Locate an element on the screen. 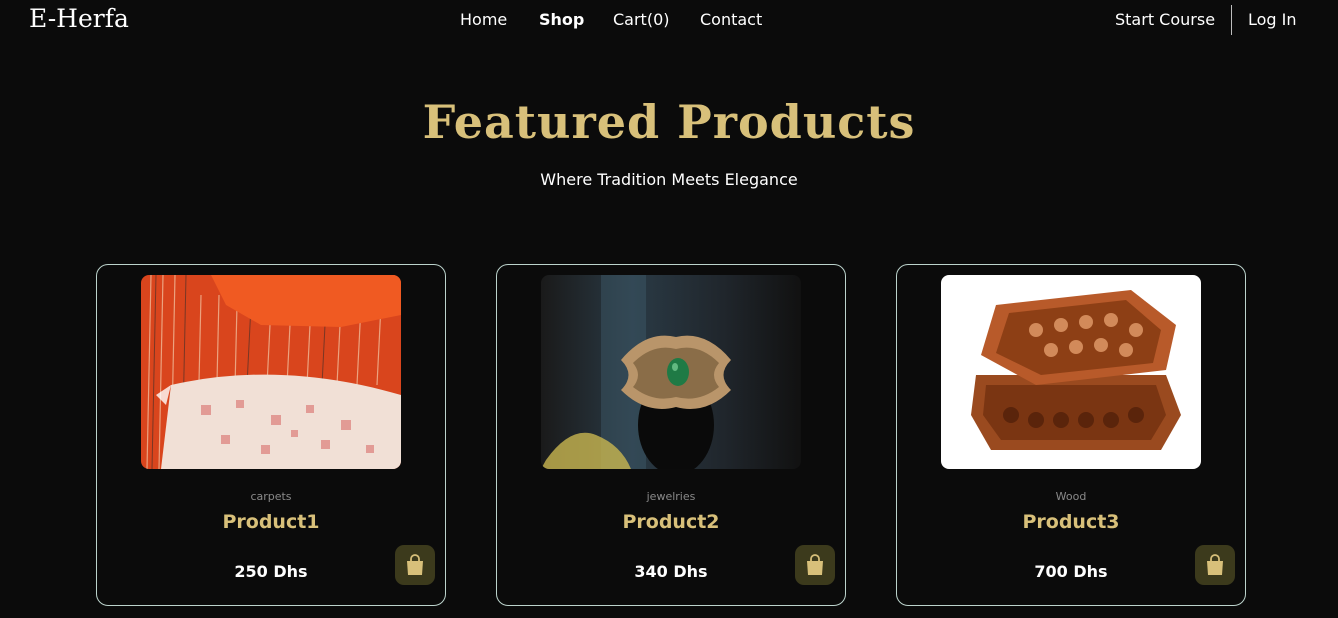 The height and width of the screenshot is (618, 1338). product-name: Product1 is located at coordinates (271, 522).